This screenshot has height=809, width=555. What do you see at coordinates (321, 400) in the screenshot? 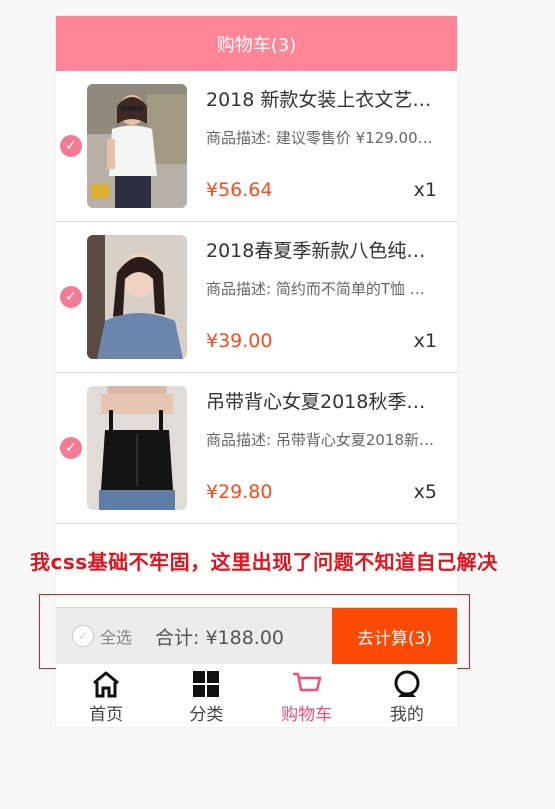
I see `product-title: 吊带背心女夏2018秋季新款黑色绑带上衣` at bounding box center [321, 400].